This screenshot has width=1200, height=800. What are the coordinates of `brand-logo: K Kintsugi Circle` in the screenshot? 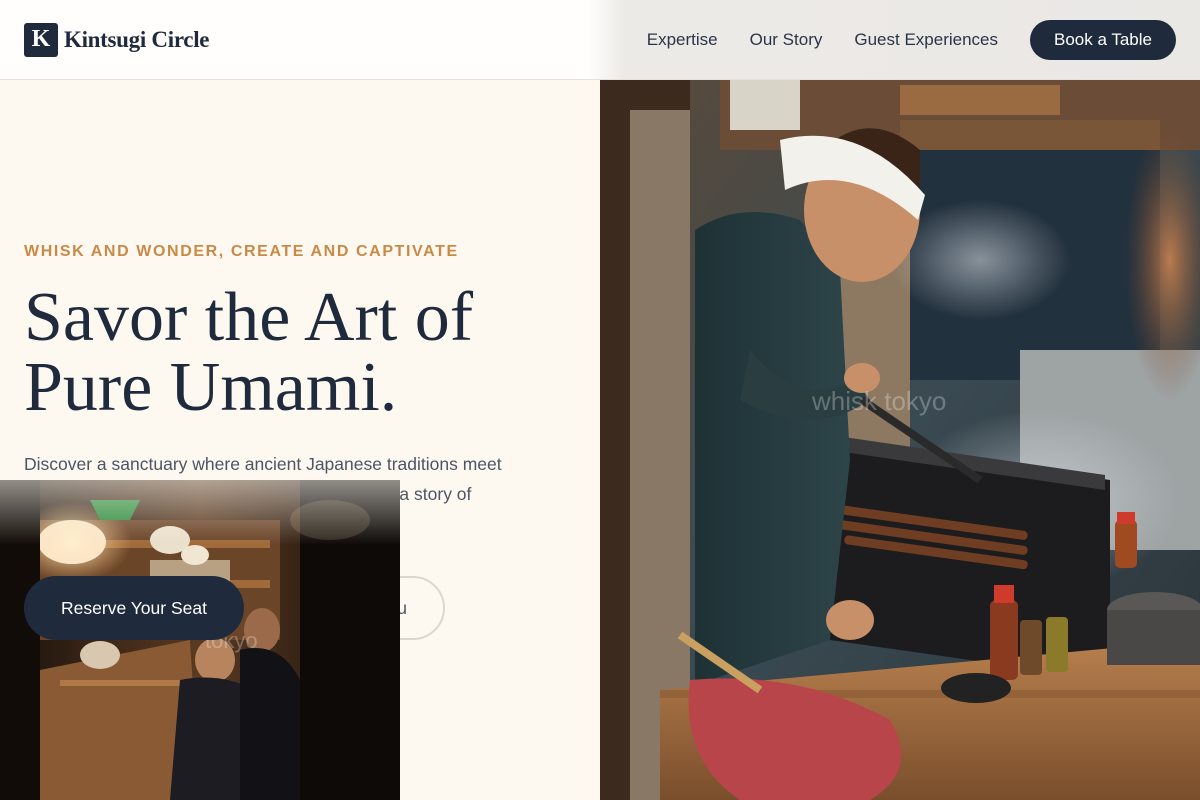 It's located at (117, 39).